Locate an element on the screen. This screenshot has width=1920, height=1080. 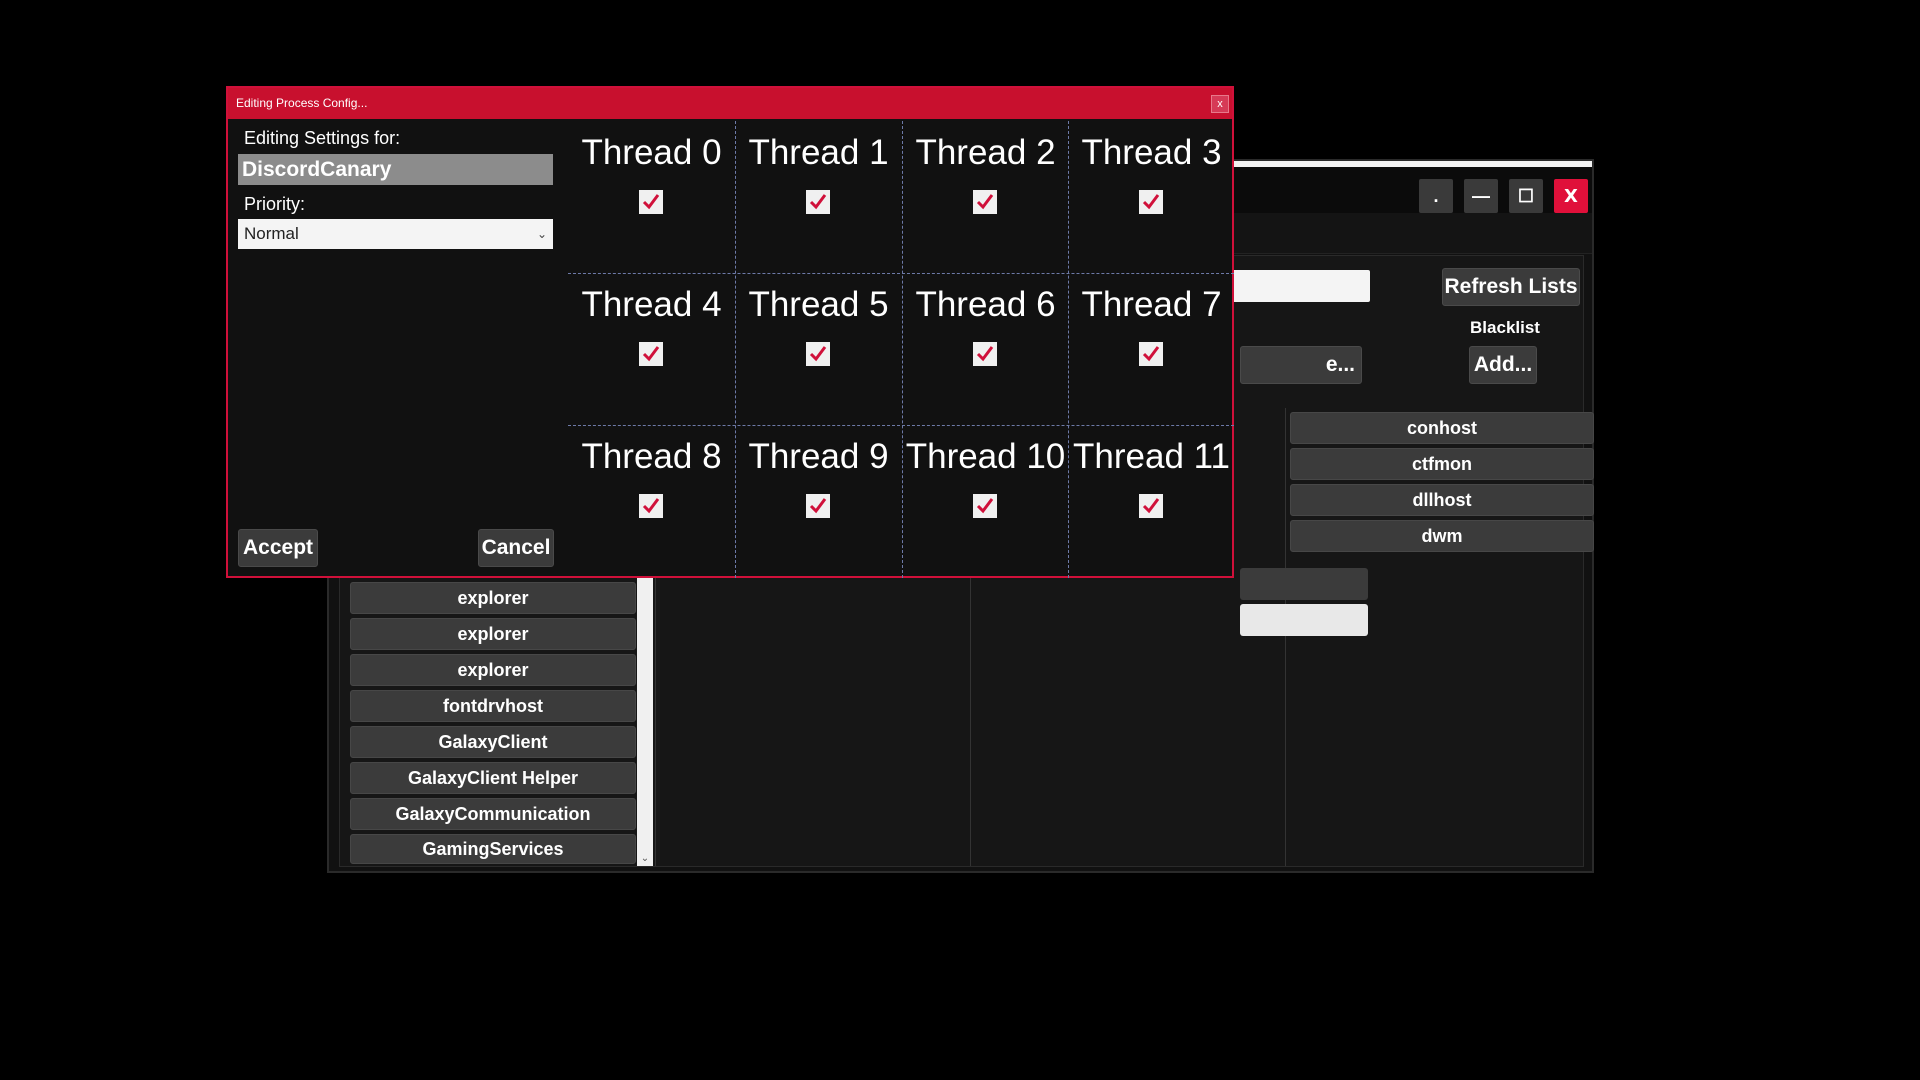
thread-label: Thread 2 is located at coordinates (985, 152).